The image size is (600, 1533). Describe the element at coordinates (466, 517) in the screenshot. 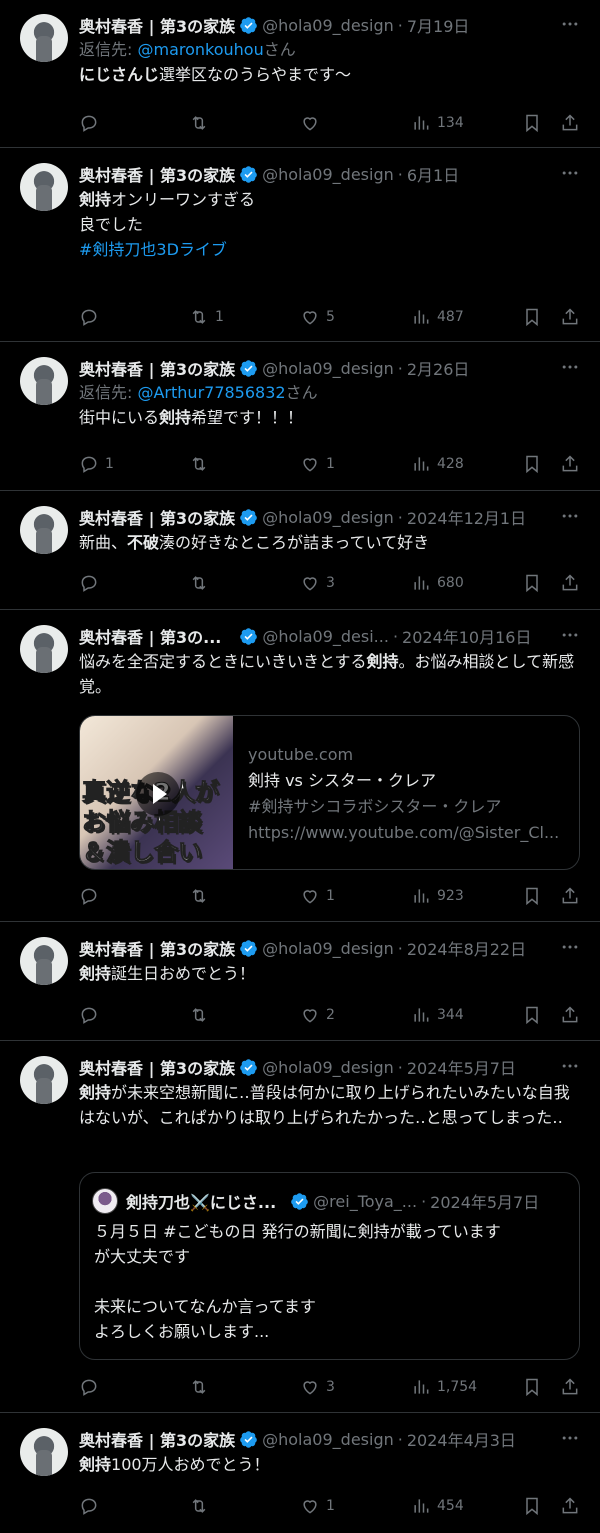

I see `tweet-date: 2024年12月1日` at that location.